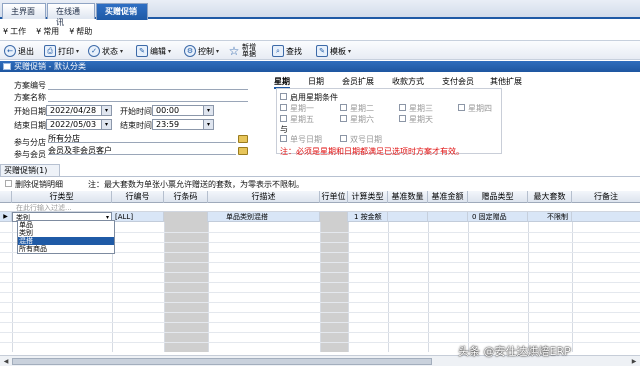  I want to click on thursday-checkbox, so click(461, 107).